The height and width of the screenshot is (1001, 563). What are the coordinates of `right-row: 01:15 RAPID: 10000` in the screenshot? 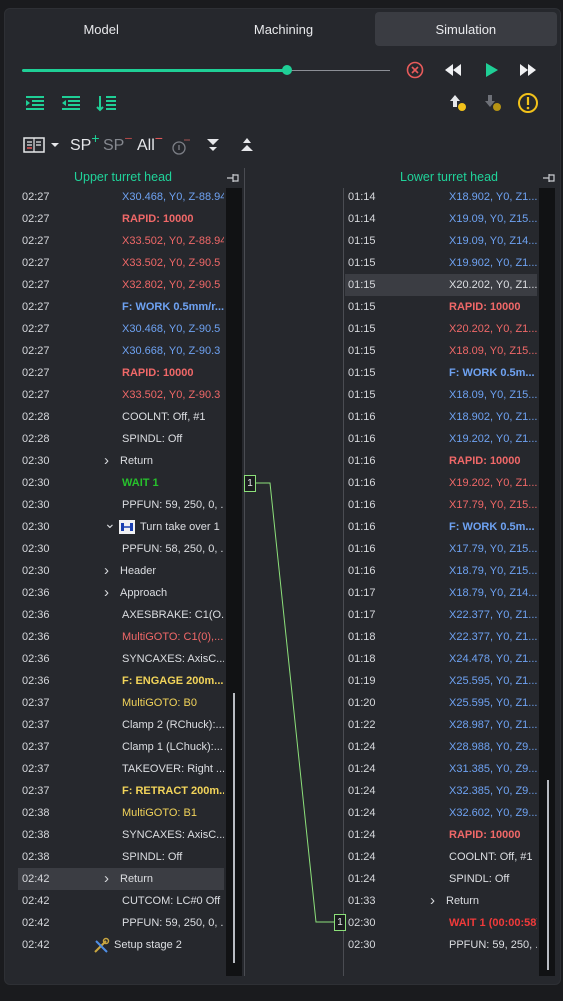 It's located at (441, 307).